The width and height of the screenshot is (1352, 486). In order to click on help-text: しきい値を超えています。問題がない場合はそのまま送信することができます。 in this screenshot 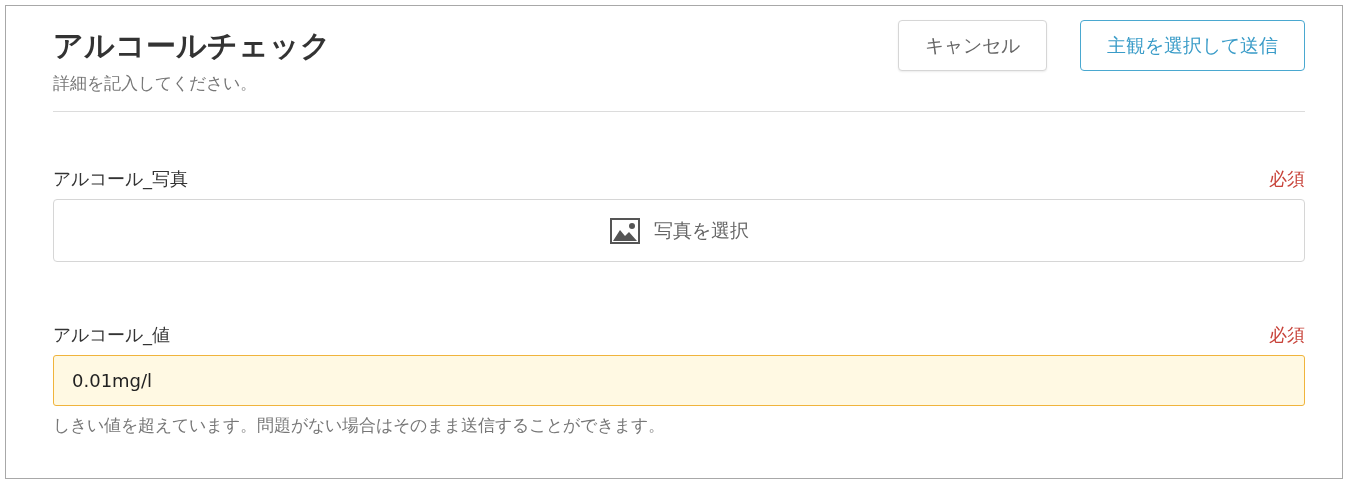, I will do `click(359, 425)`.